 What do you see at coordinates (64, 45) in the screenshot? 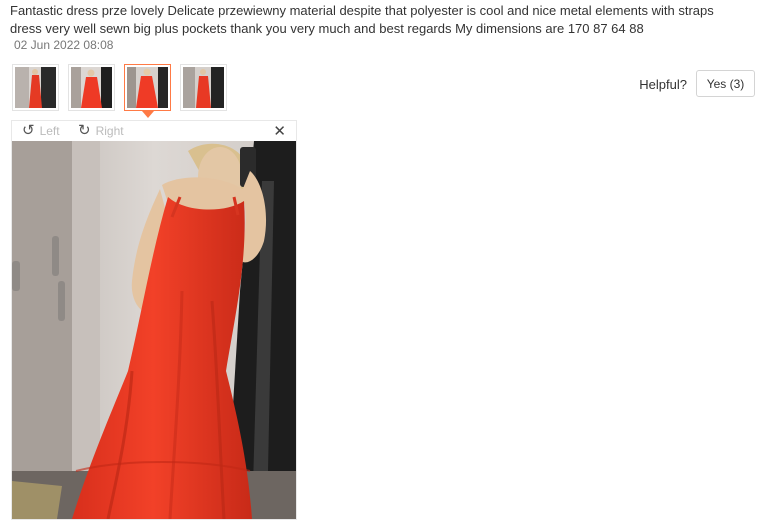
I see `review-date: 02 Jun 2022 08:08` at bounding box center [64, 45].